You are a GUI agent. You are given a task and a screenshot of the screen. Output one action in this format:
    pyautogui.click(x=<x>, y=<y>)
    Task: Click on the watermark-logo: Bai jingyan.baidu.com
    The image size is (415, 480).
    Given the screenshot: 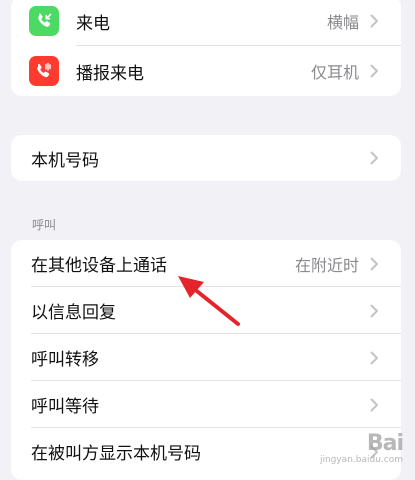 What is the action you would take?
    pyautogui.click(x=362, y=448)
    